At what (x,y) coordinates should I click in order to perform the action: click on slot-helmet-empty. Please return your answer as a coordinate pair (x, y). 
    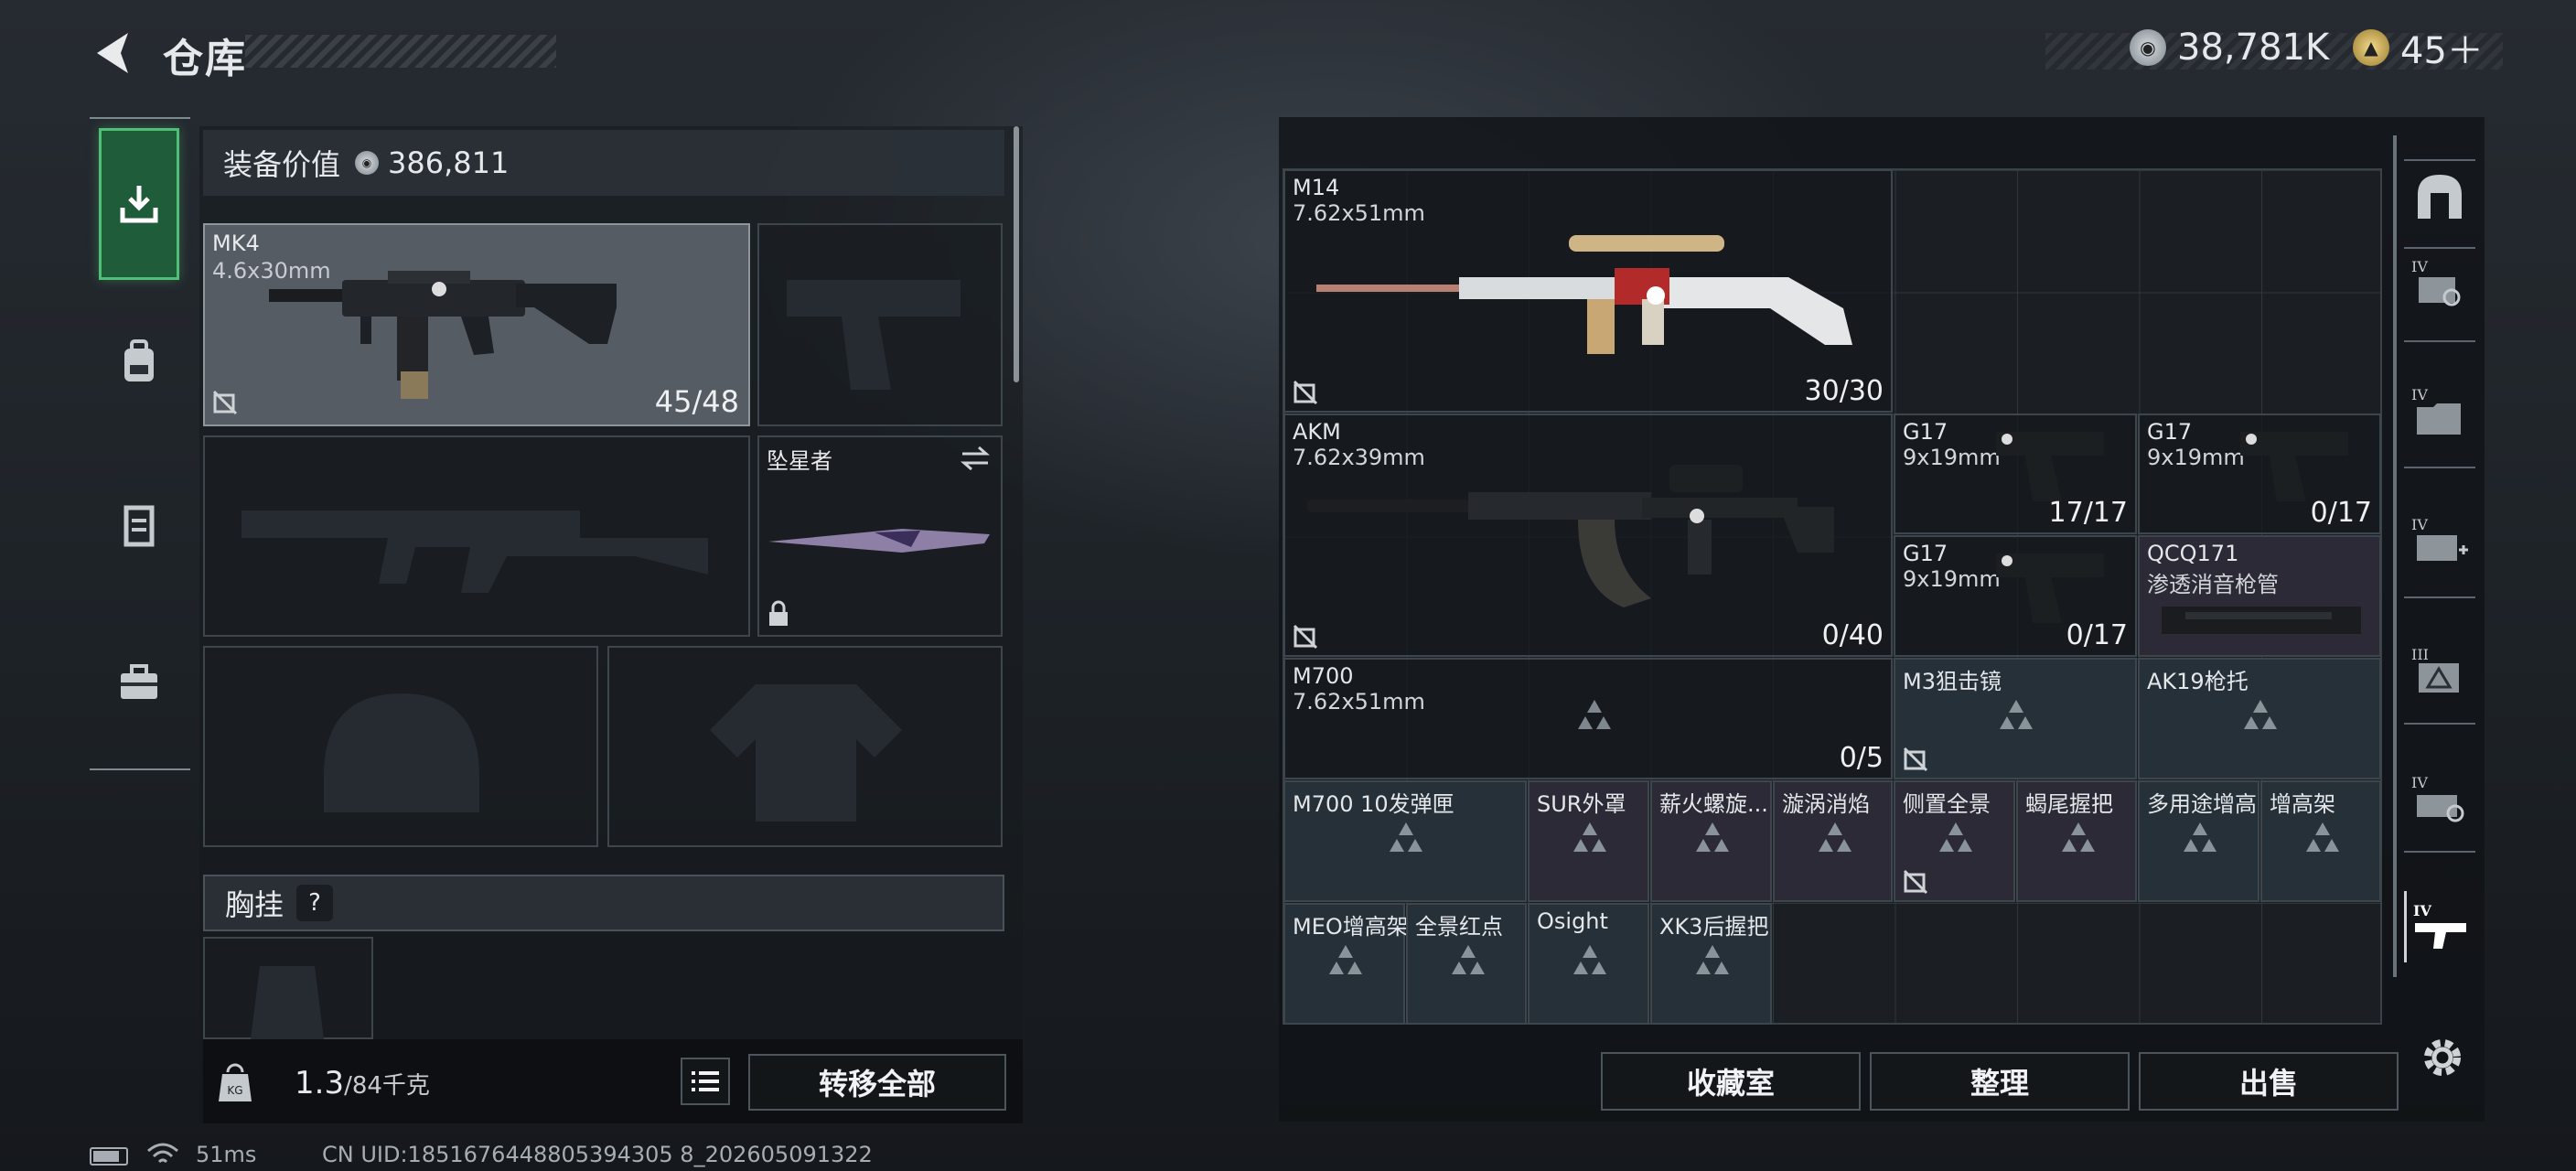
    Looking at the image, I should click on (401, 746).